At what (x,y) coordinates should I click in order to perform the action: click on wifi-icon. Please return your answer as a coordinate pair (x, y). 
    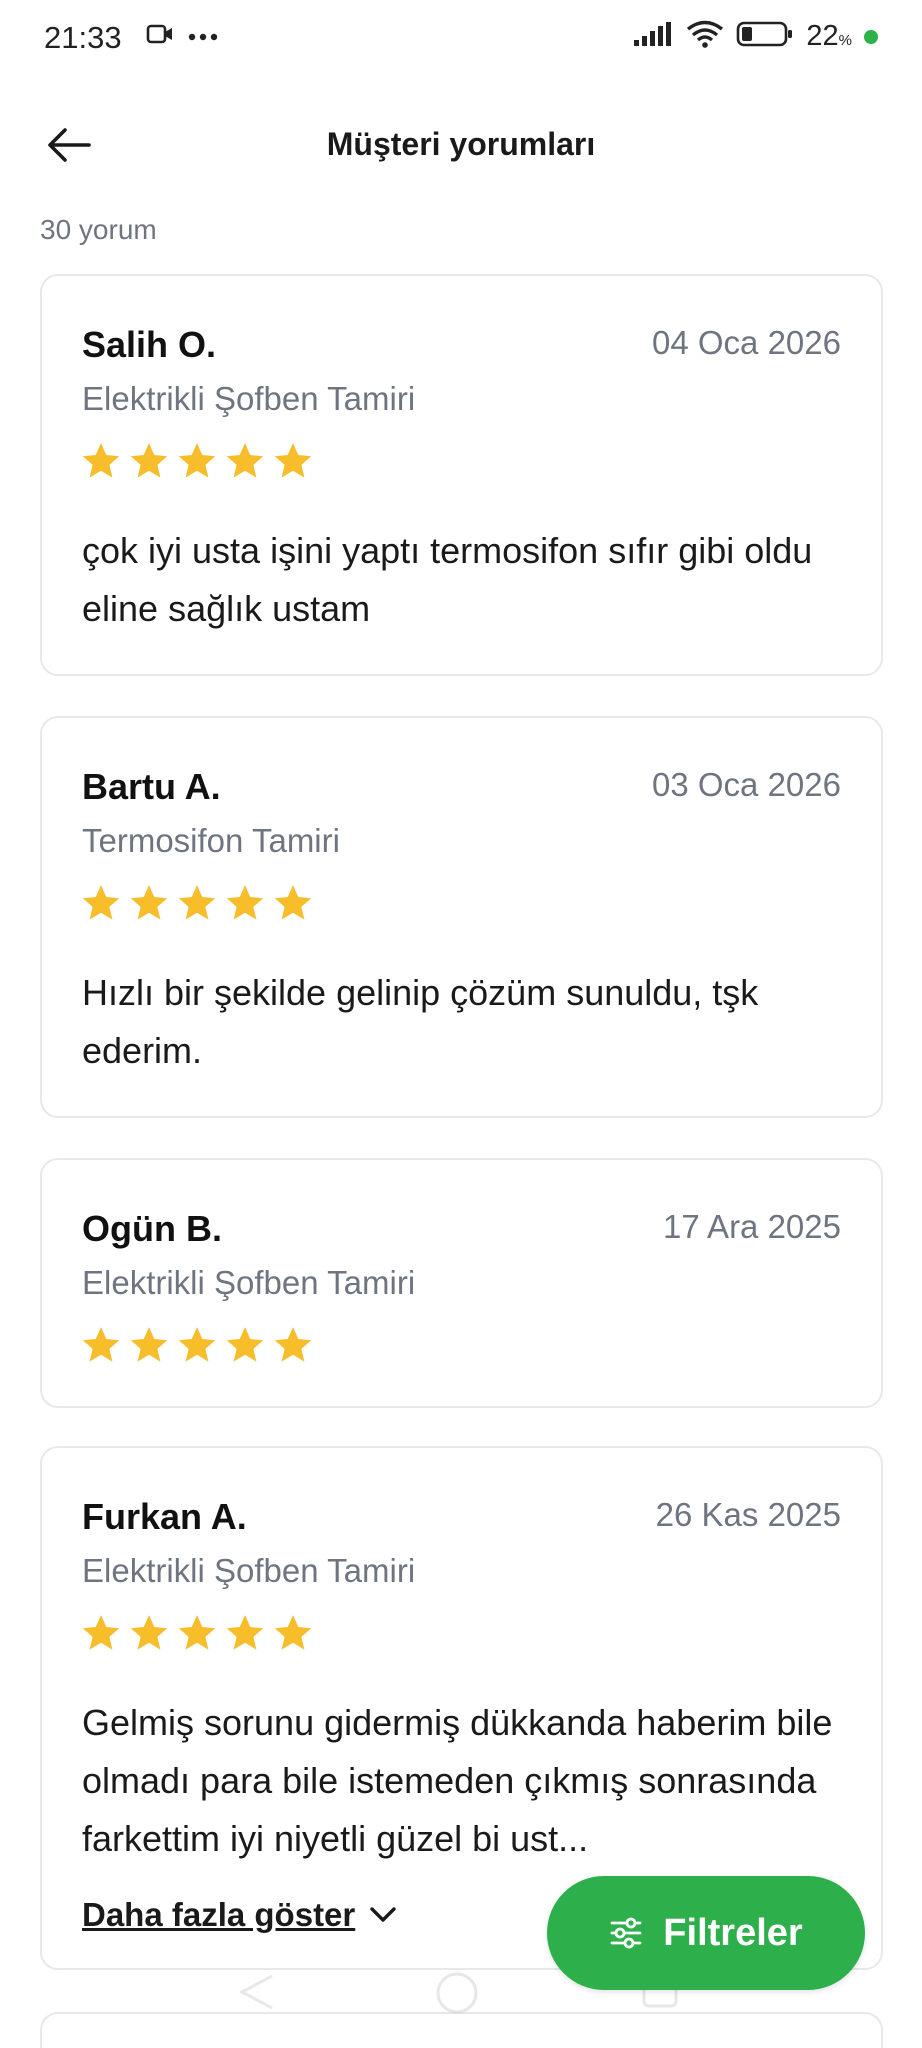
    Looking at the image, I should click on (705, 36).